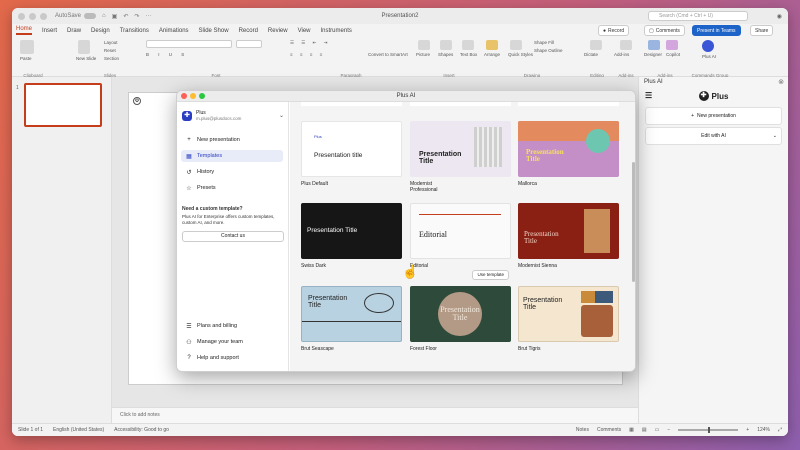  I want to click on reading-view-icon: ▭, so click(657, 430).